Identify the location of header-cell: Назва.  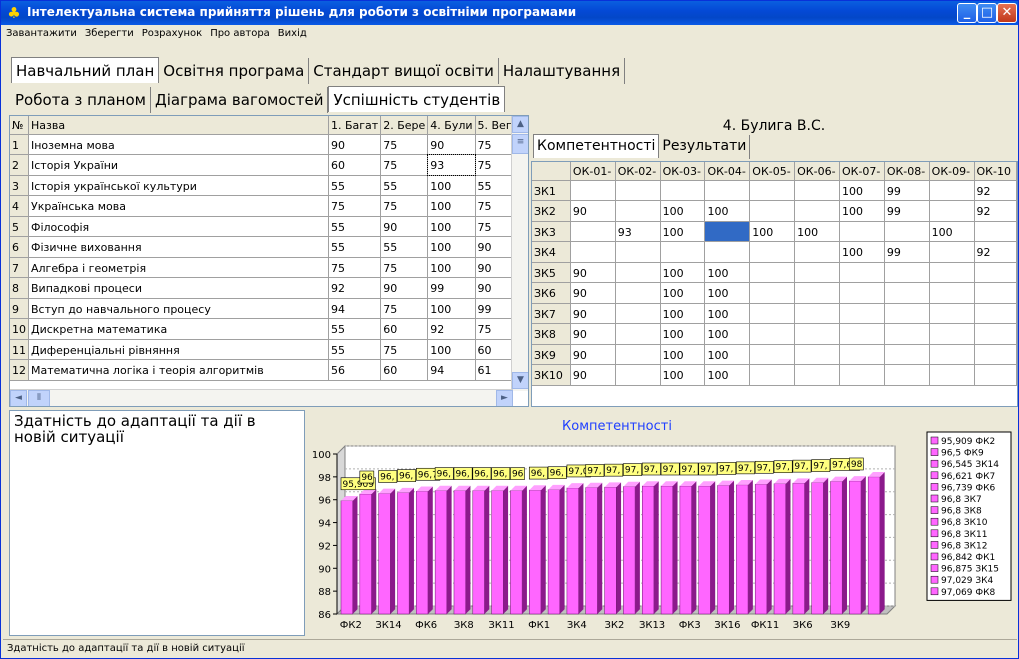
(178, 125).